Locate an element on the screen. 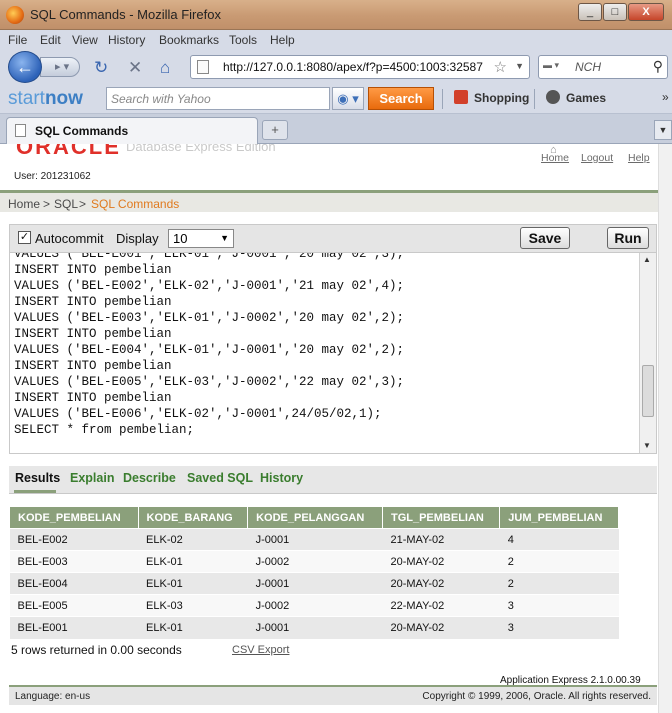 The image size is (672, 713). home-icon: ⌂ is located at coordinates (165, 68).